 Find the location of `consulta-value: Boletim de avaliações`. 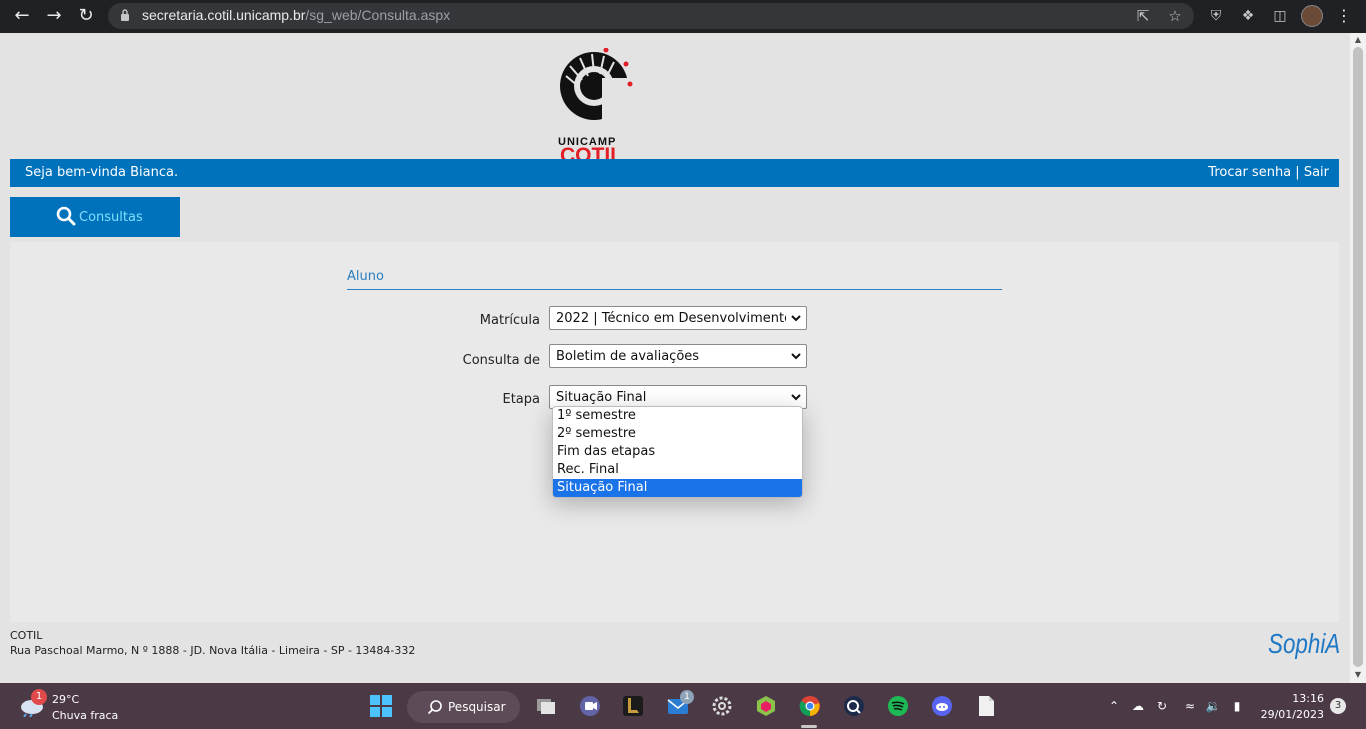

consulta-value: Boletim de avaliações is located at coordinates (628, 356).